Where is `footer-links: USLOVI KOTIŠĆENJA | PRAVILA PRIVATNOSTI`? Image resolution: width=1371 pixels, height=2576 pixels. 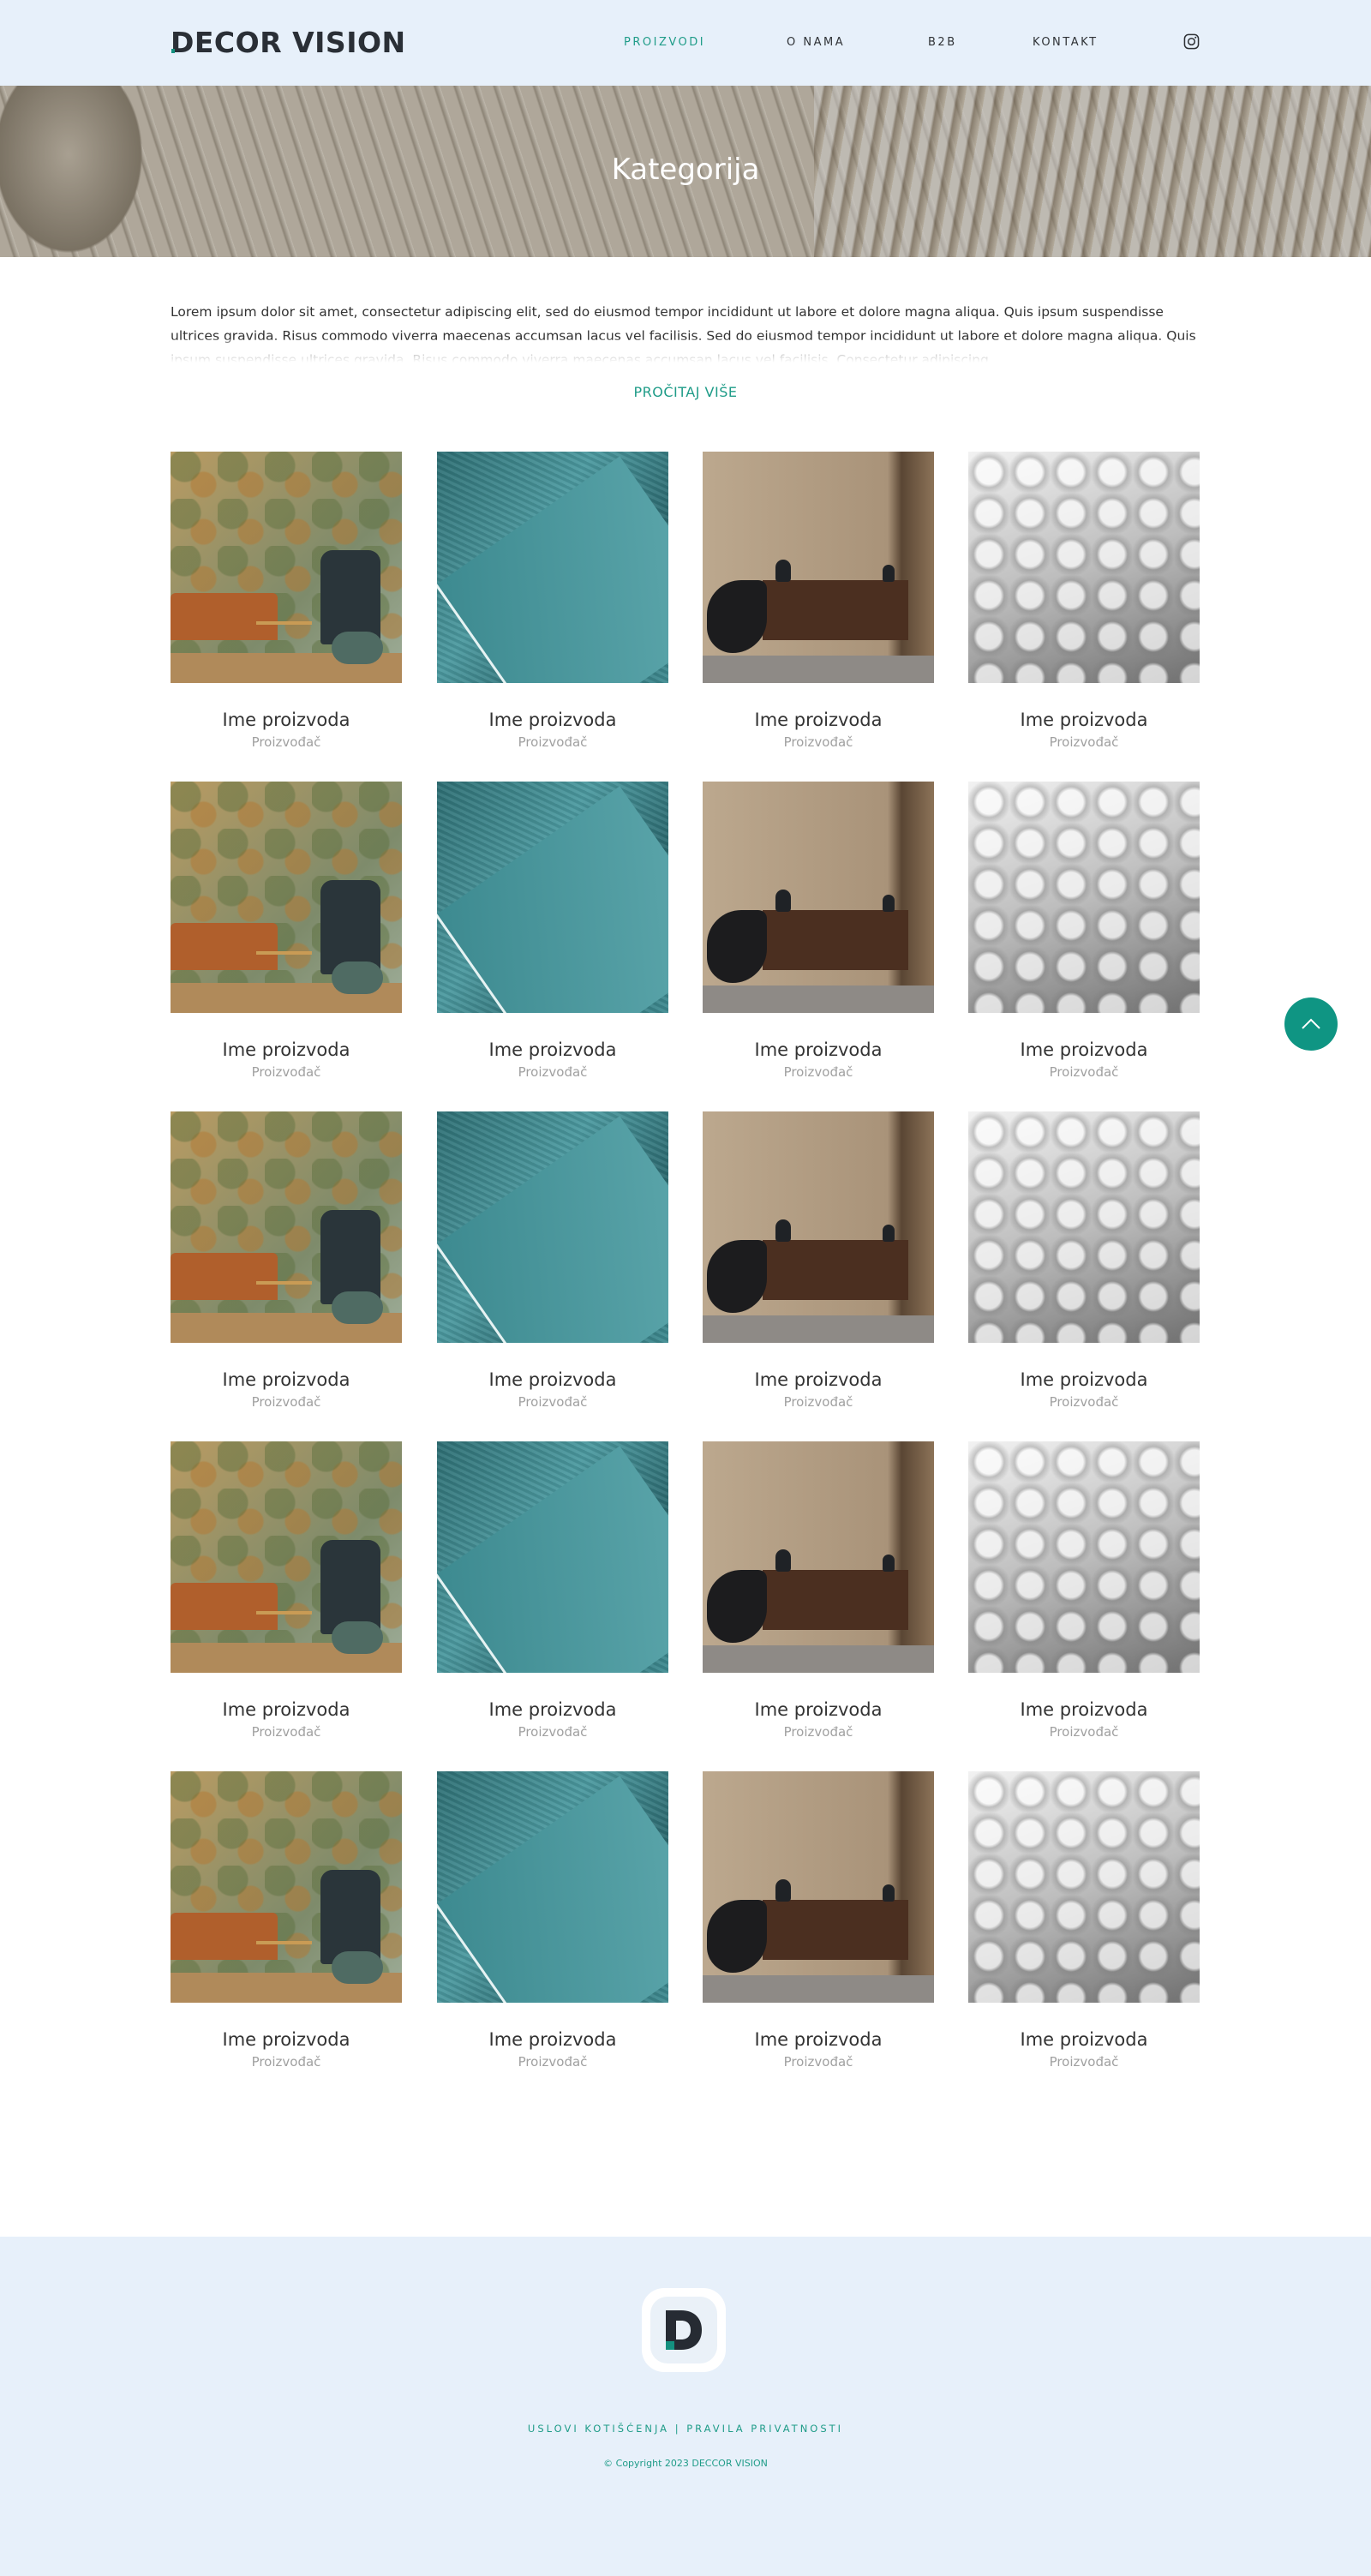
footer-links: USLOVI KOTIŠĆENJA | PRAVILA PRIVATNOSTI is located at coordinates (685, 2429).